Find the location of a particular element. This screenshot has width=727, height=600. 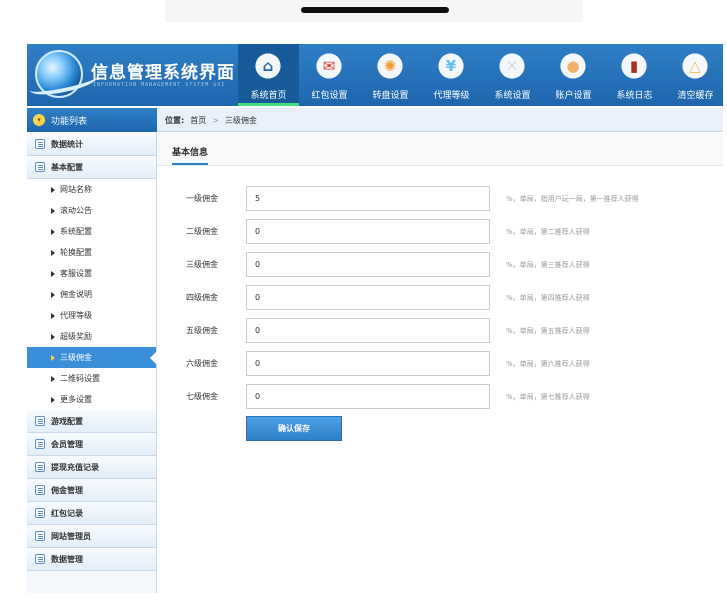

field-hint: %，单局，指用户玩一局，第一推荐人获得 is located at coordinates (572, 199).